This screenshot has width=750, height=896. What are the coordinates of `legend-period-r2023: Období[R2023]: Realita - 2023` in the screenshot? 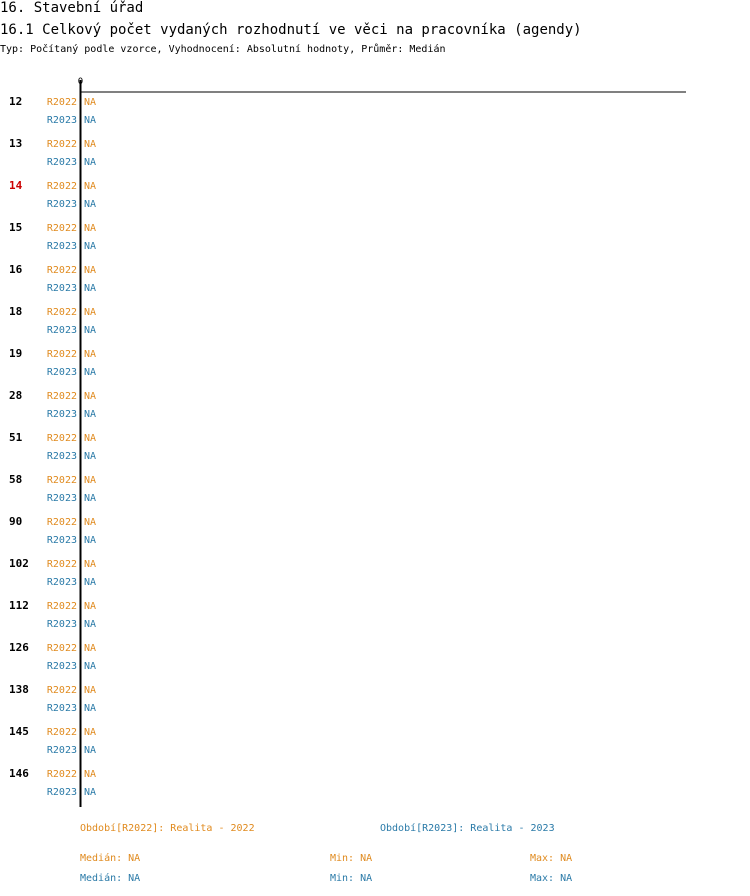 It's located at (467, 828).